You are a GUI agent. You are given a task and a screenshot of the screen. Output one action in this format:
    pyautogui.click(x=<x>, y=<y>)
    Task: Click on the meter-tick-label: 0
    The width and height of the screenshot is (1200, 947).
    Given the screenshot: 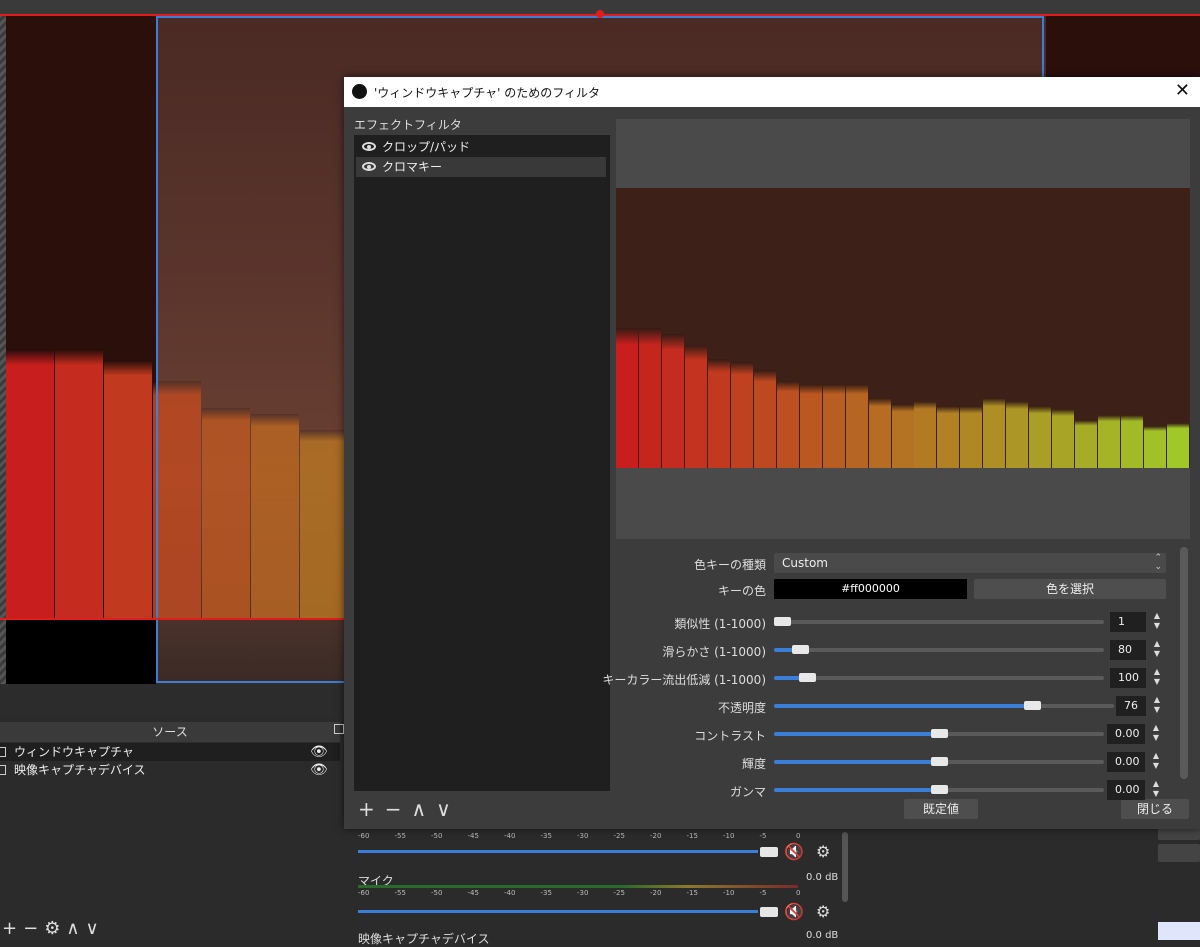 What is the action you would take?
    pyautogui.click(x=798, y=893)
    